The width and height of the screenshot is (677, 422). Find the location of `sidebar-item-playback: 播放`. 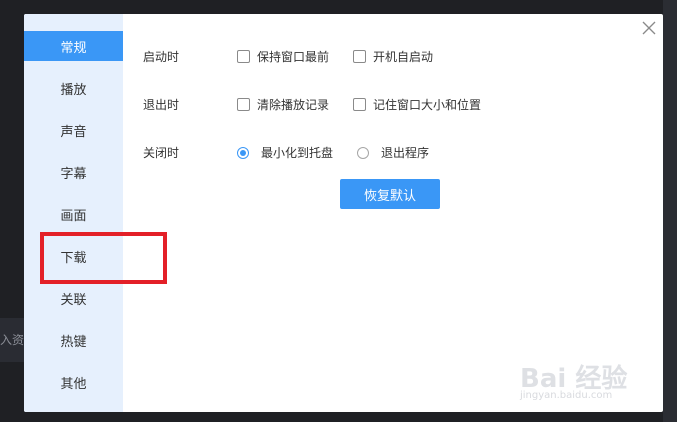

sidebar-item-playback: 播放 is located at coordinates (73, 88).